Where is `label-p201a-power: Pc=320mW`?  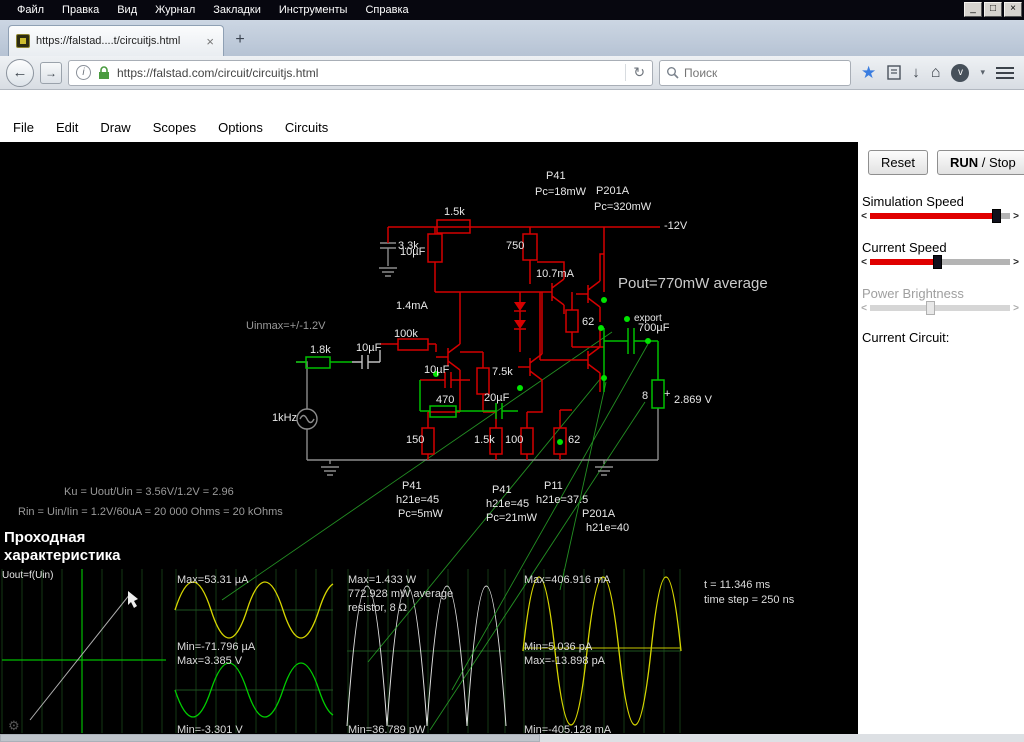 label-p201a-power: Pc=320mW is located at coordinates (623, 207).